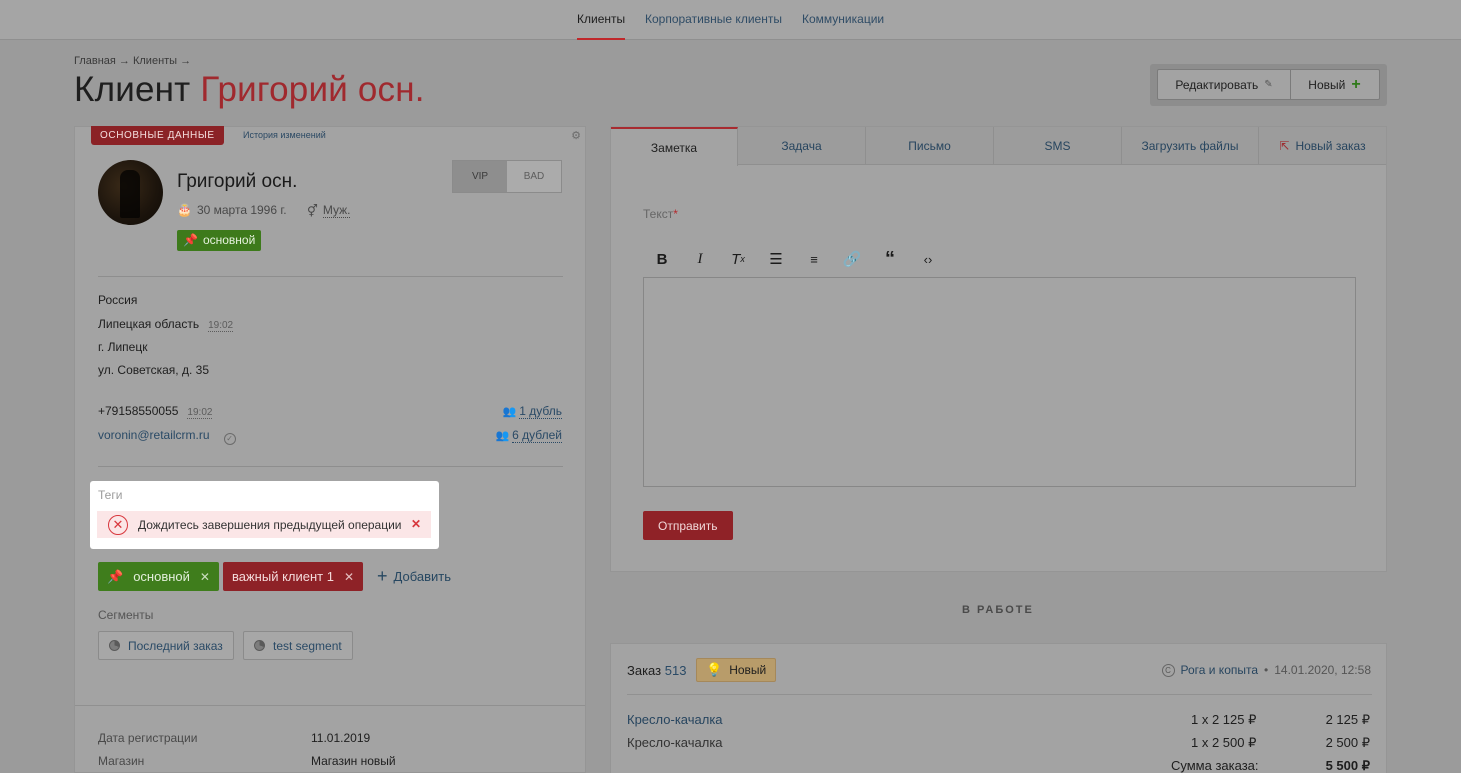  I want to click on segments-label: Сегменты, so click(126, 615).